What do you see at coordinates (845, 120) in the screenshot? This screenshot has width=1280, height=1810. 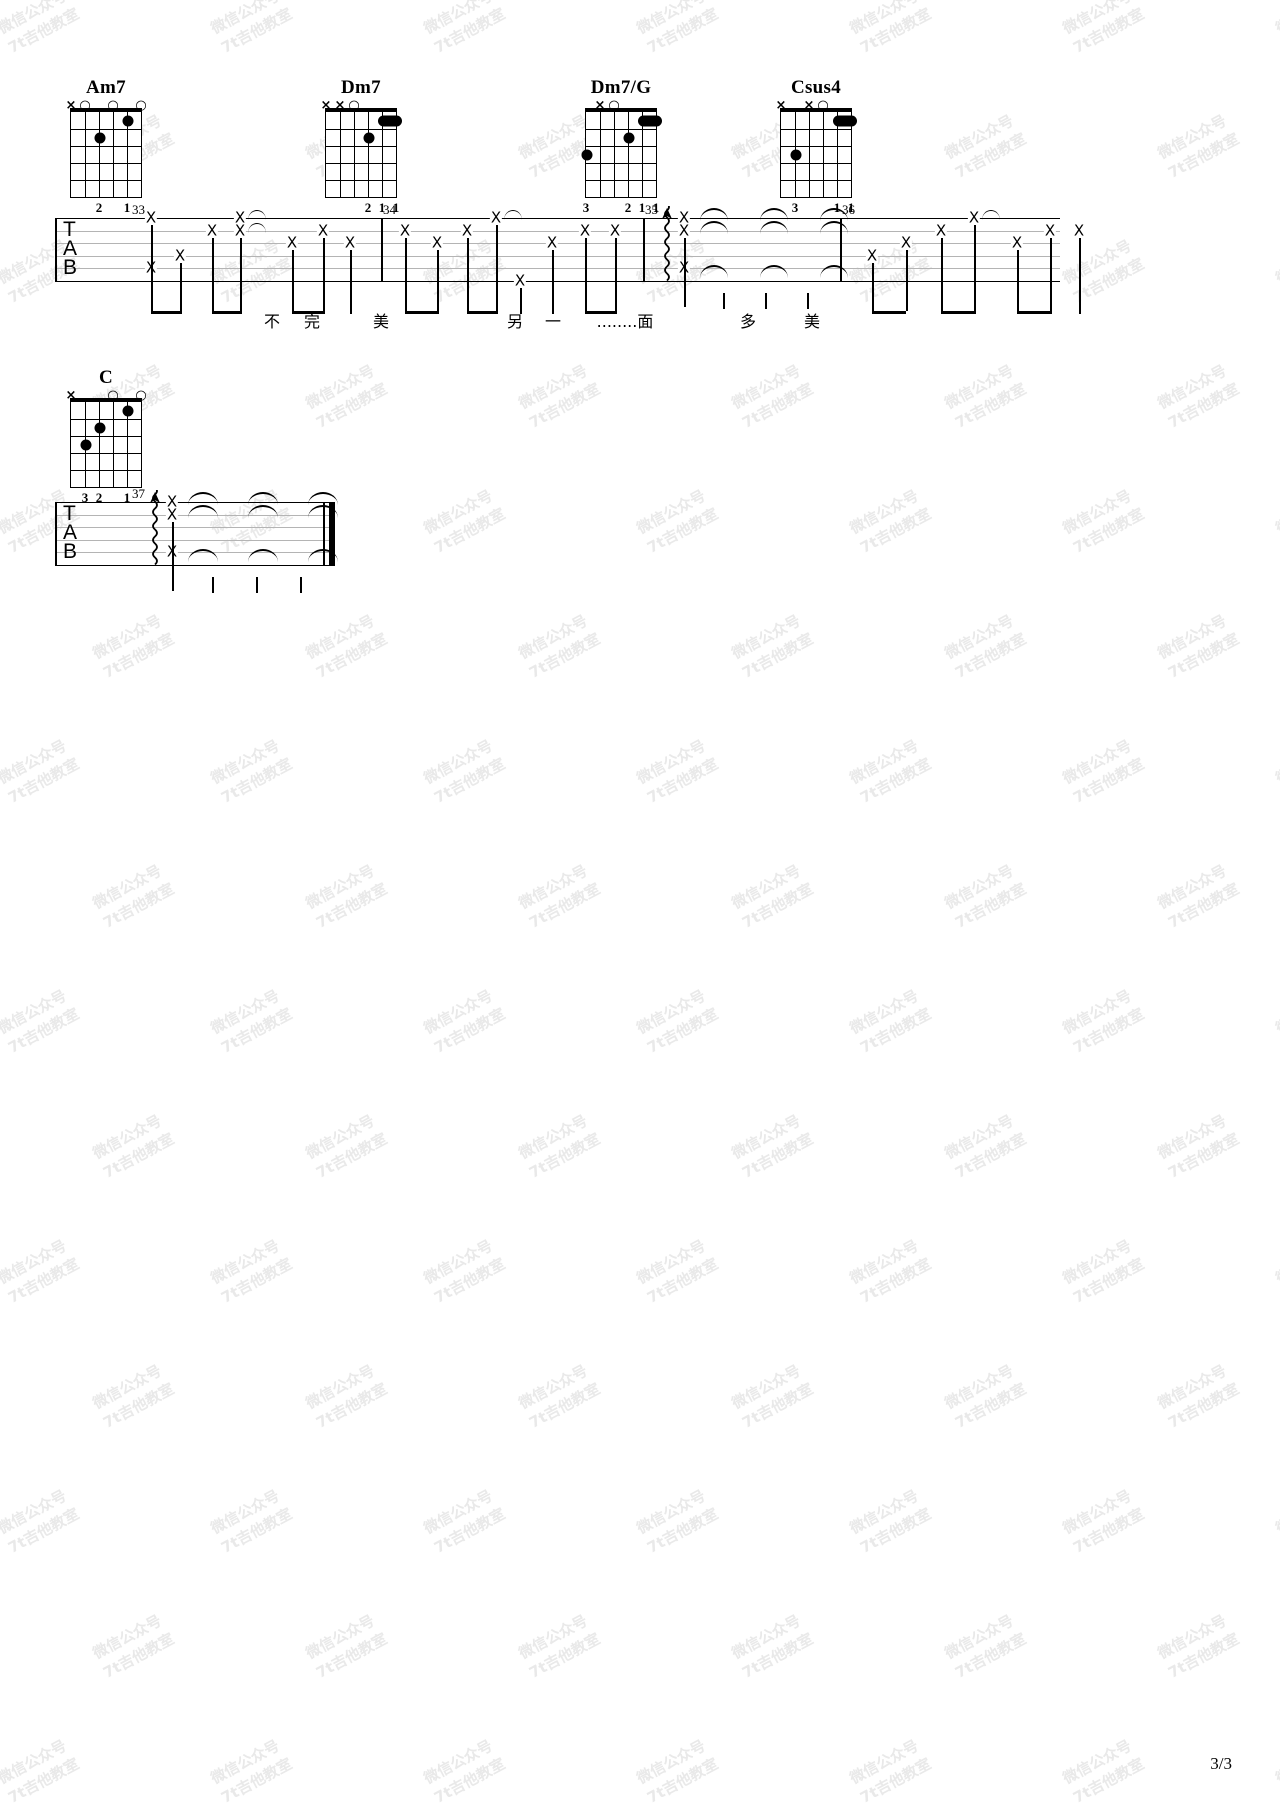 I see `chord-barre` at bounding box center [845, 120].